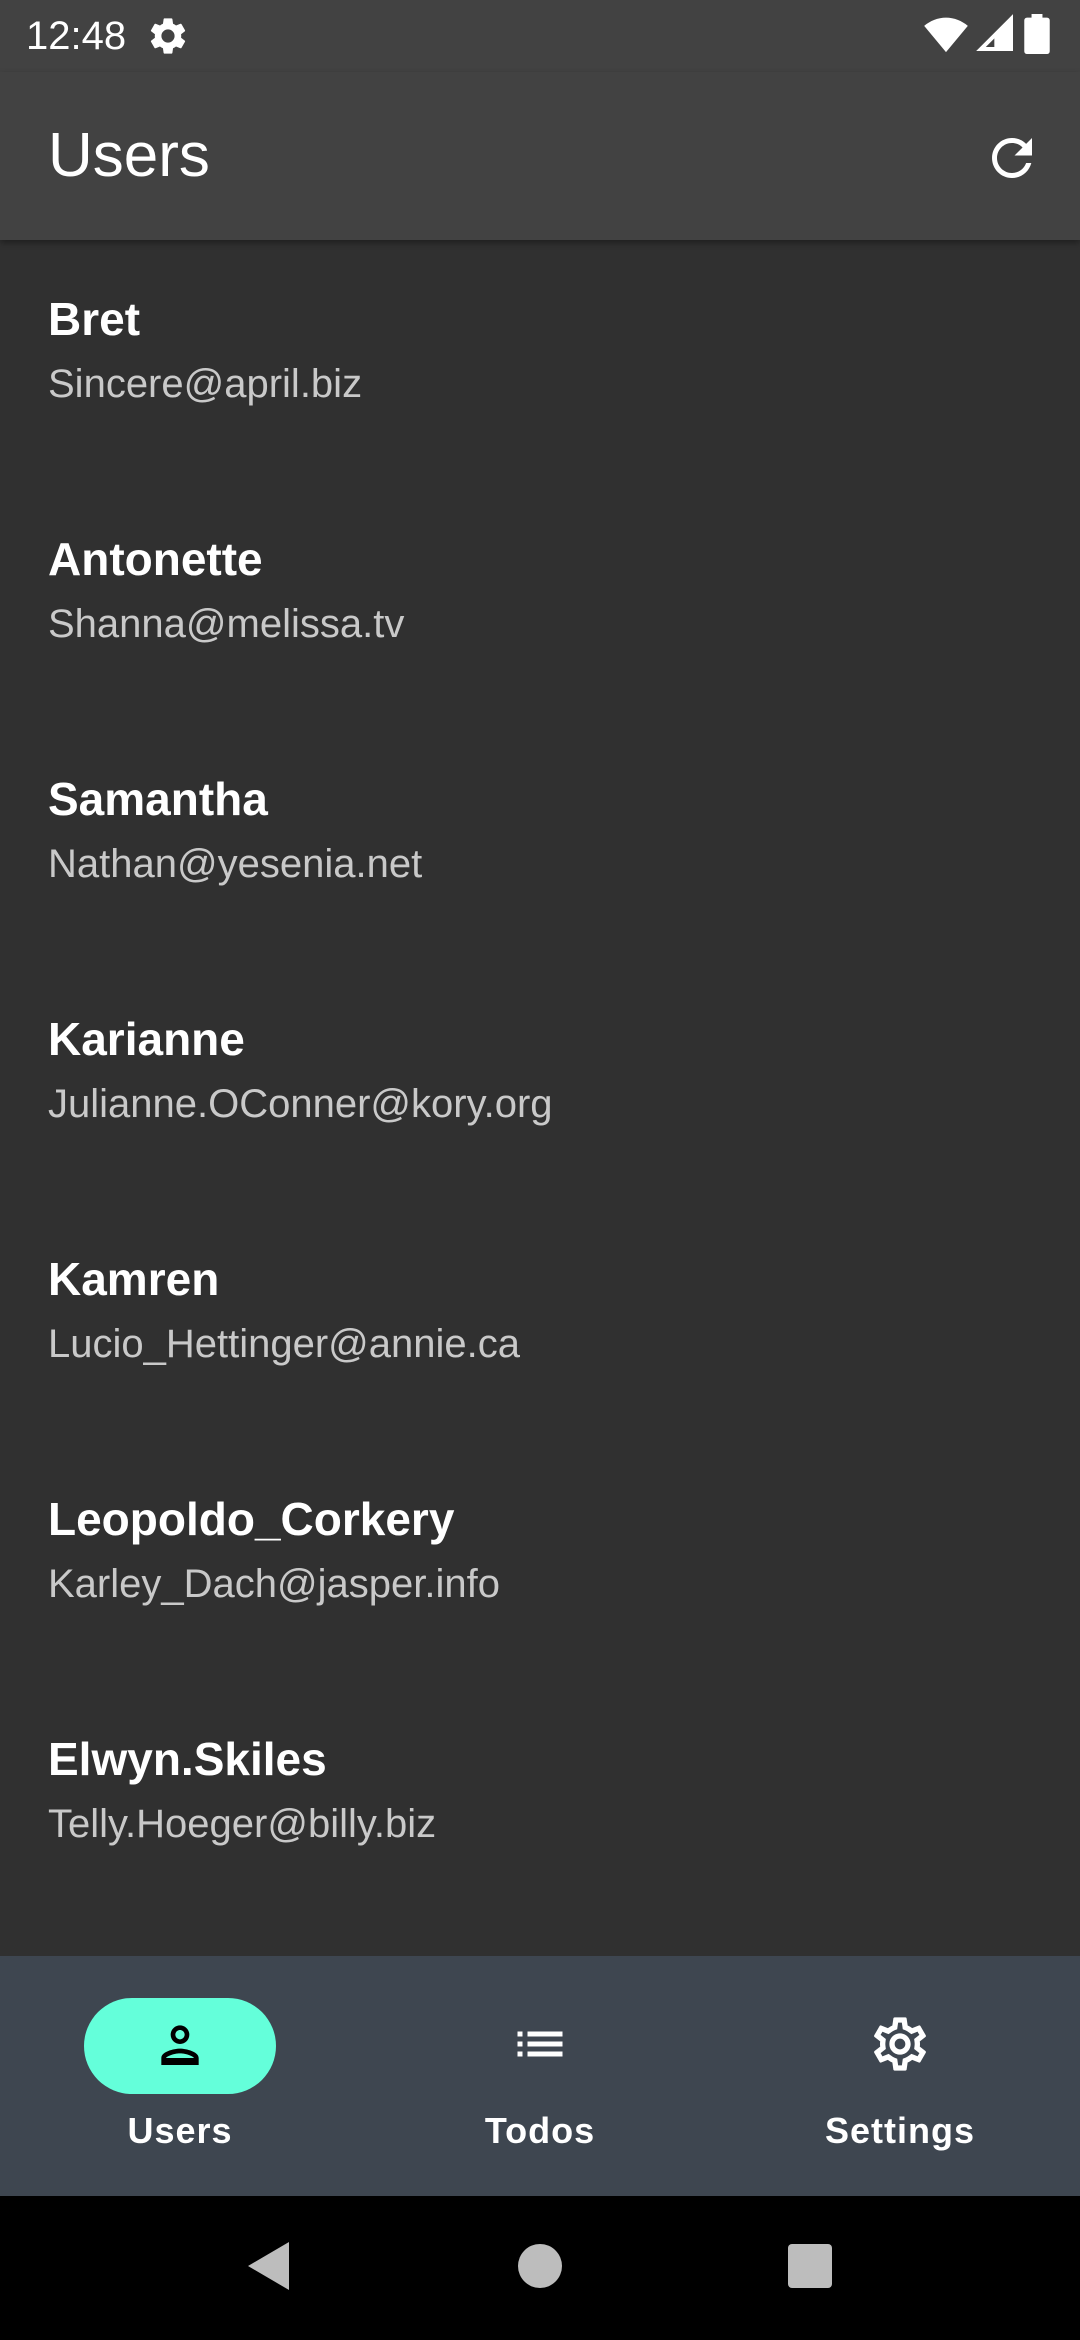 Image resolution: width=1080 pixels, height=2340 pixels. I want to click on user-name: Bret, so click(94, 319).